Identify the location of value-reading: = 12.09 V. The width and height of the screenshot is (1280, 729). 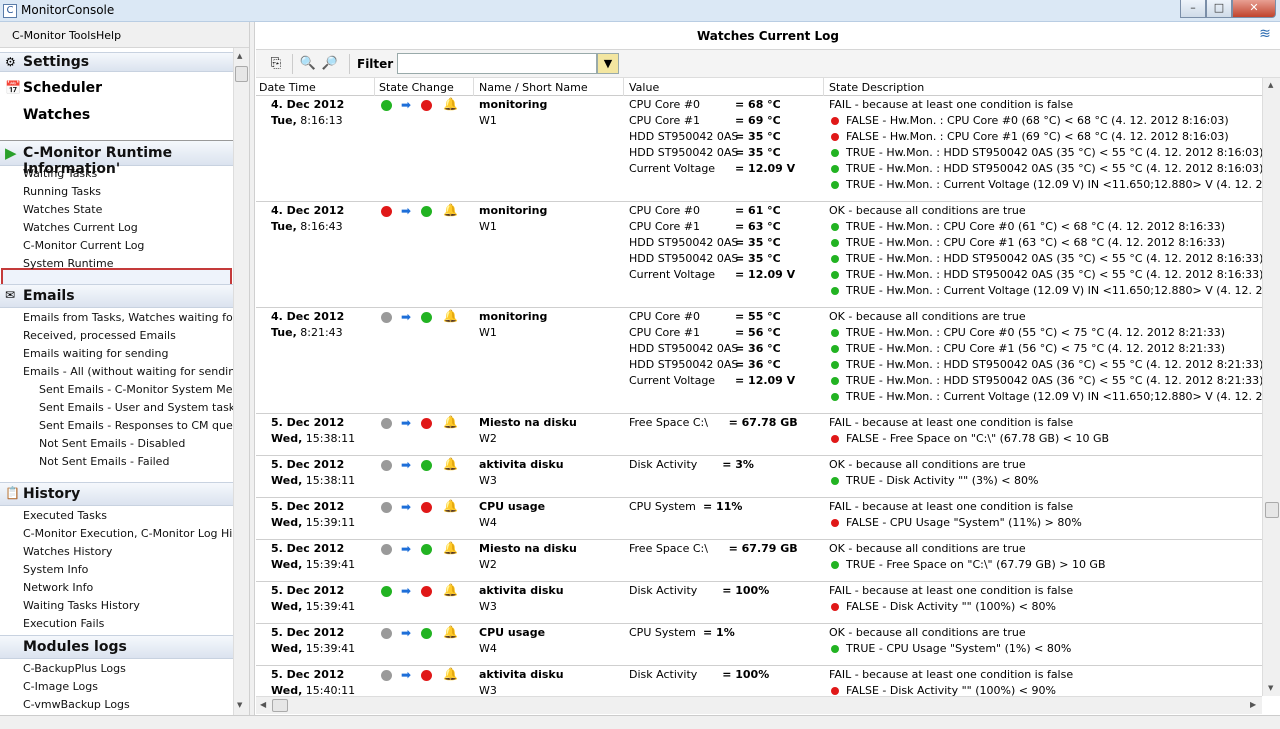
(765, 168).